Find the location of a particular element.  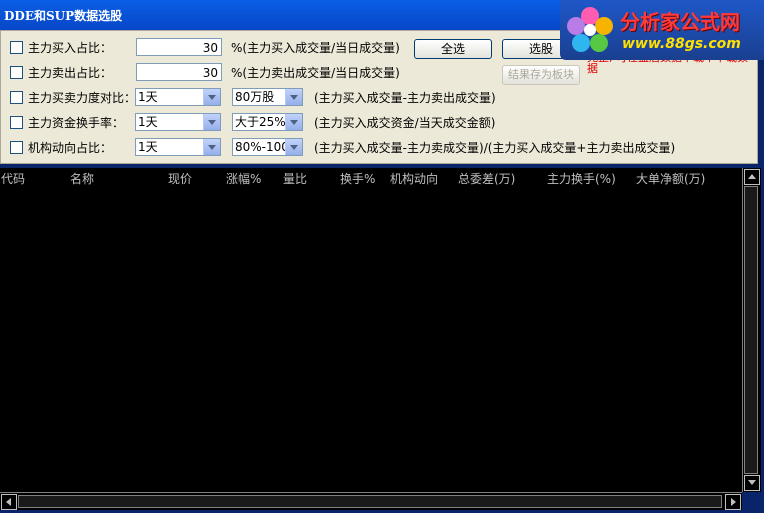

buy-ratio-label: 主力买入占比： is located at coordinates (70, 48).